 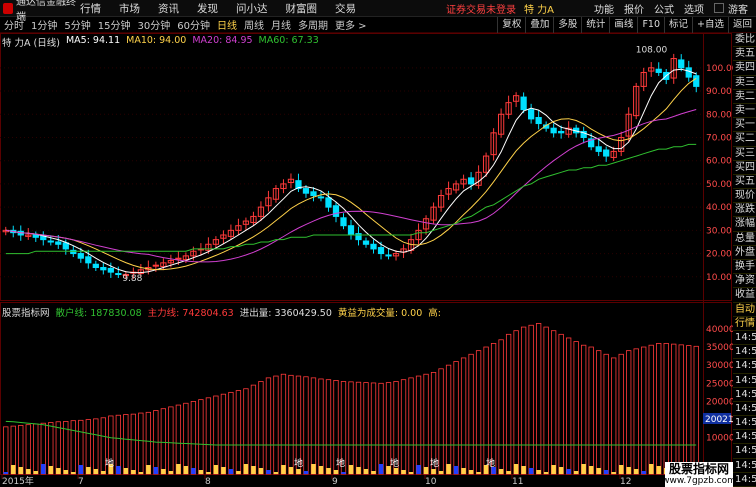 I want to click on right-panel-item: 卖一, so click(x=744, y=111).